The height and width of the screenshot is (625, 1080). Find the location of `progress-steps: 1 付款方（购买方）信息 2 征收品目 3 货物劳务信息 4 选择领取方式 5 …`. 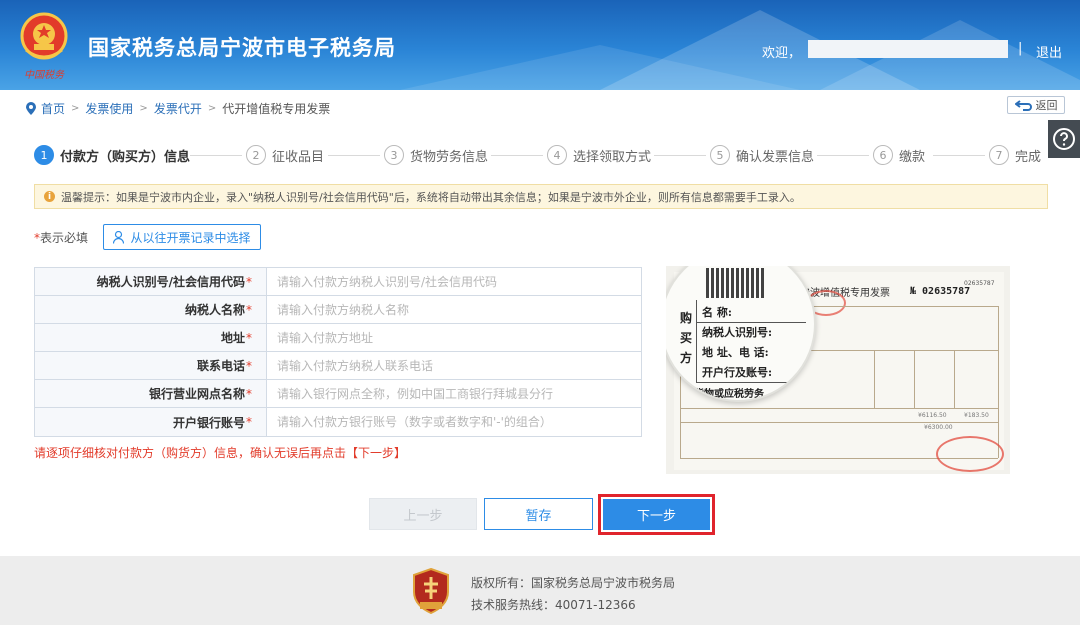

progress-steps: 1 付款方（购买方）信息 2 征收品目 3 货物劳务信息 4 选择领取方式 5 … is located at coordinates (539, 155).